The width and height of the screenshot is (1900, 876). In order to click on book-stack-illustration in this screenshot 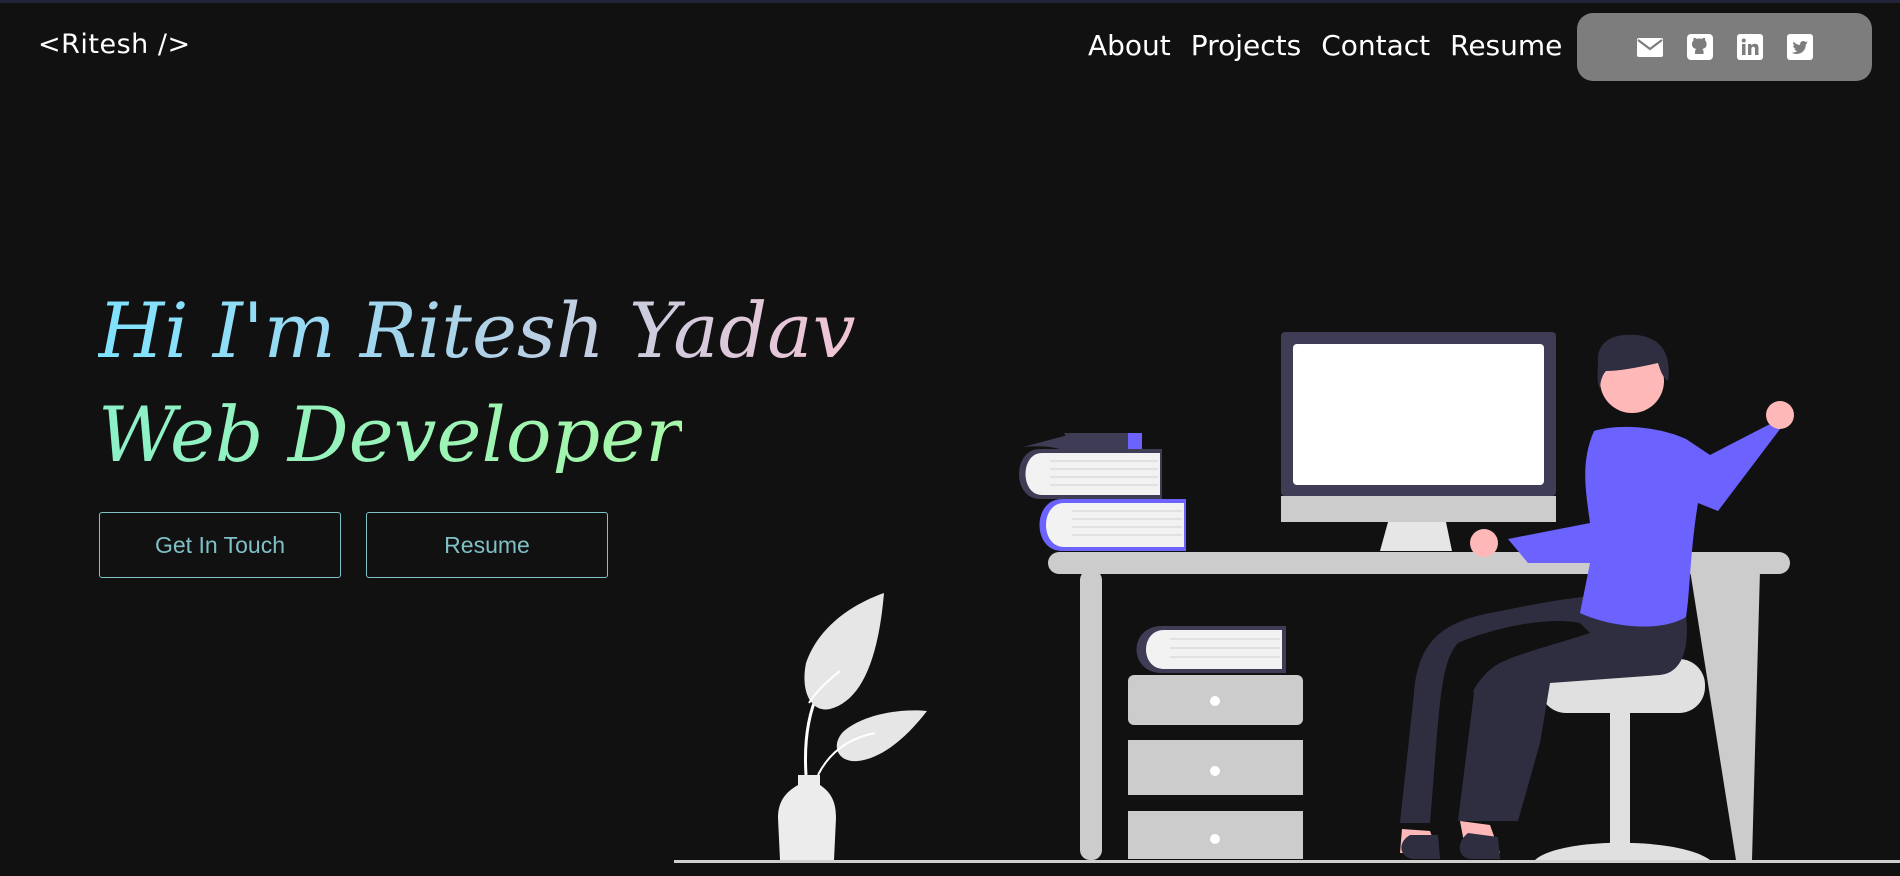, I will do `click(1102, 492)`.